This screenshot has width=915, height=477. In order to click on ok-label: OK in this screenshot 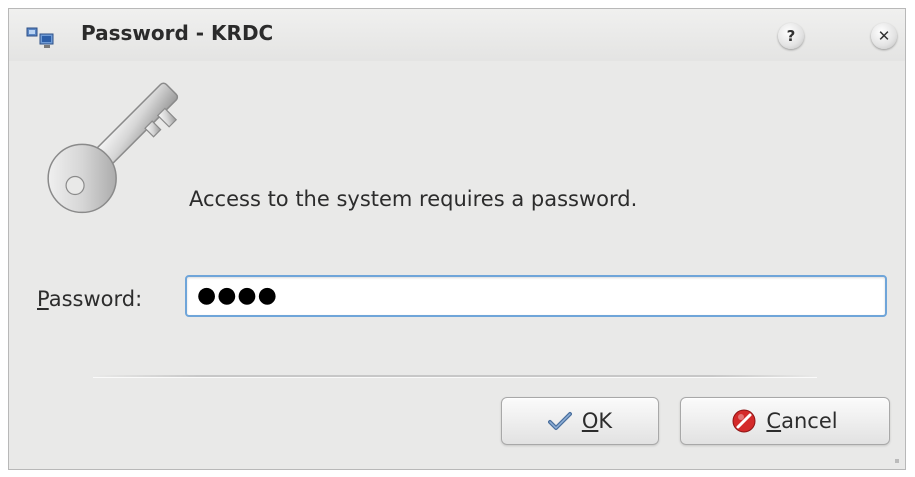, I will do `click(597, 421)`.